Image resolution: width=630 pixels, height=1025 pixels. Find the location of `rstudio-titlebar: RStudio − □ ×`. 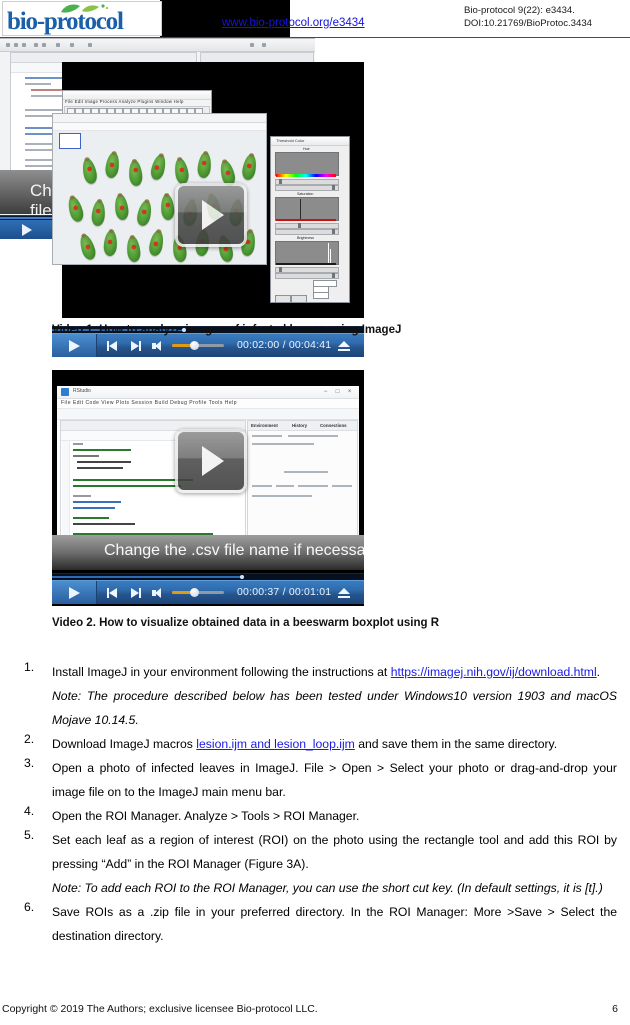

rstudio-titlebar: RStudio − □ × is located at coordinates (208, 392).